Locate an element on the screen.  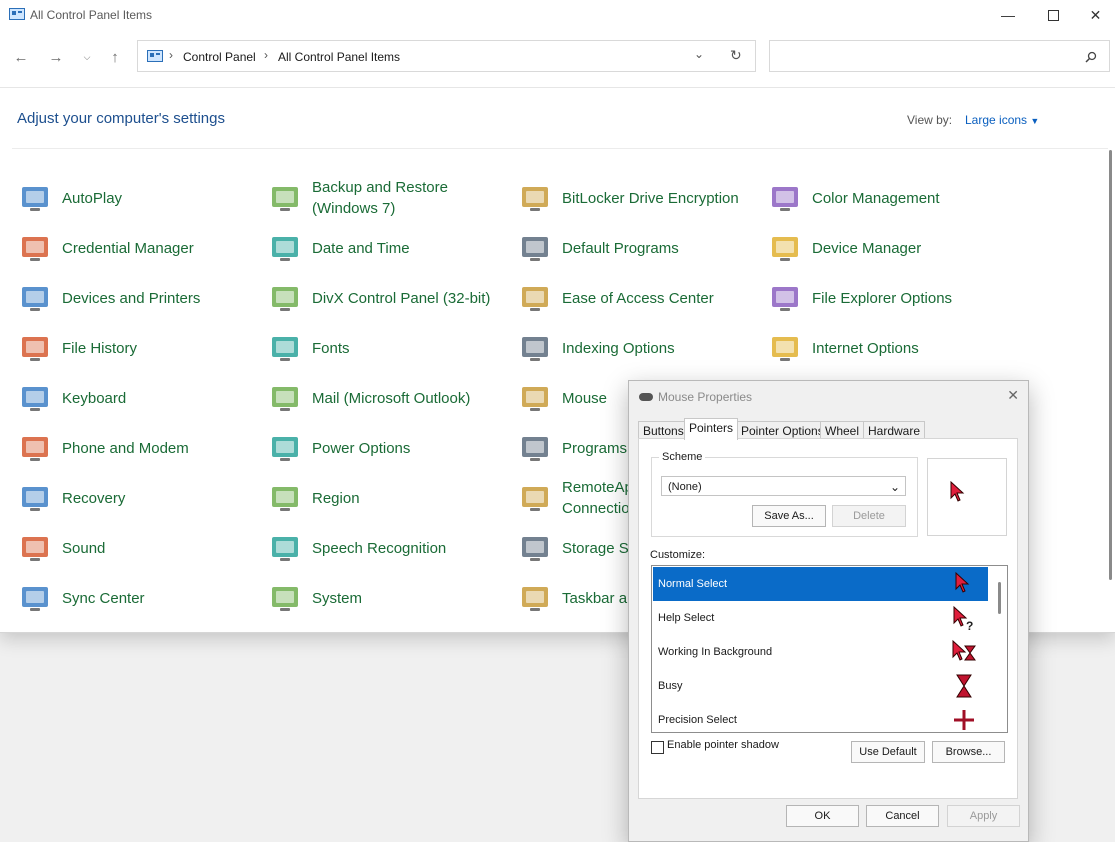
cp-item-autoplay: AutoPlay is located at coordinates (70, 198).